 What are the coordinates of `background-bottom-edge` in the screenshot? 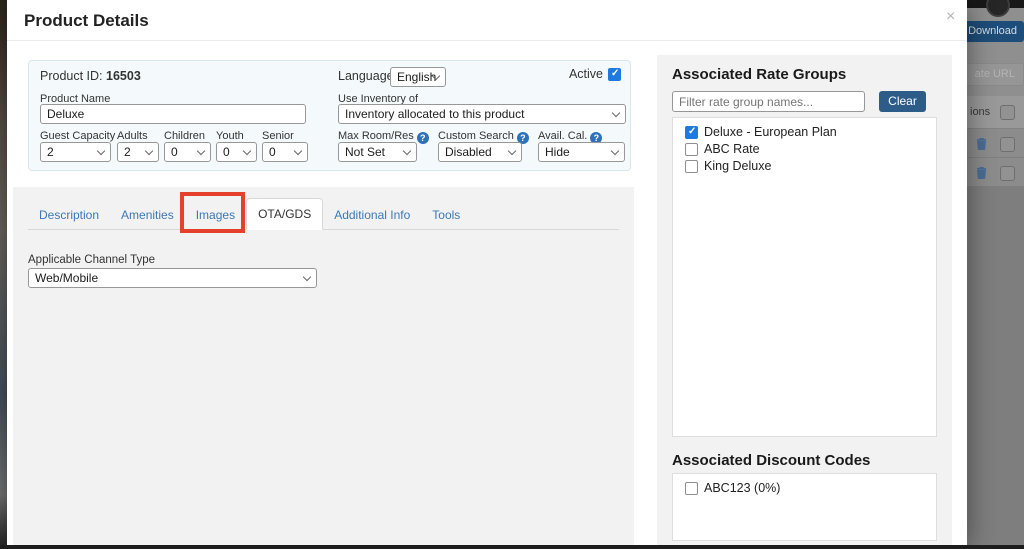 It's located at (512, 547).